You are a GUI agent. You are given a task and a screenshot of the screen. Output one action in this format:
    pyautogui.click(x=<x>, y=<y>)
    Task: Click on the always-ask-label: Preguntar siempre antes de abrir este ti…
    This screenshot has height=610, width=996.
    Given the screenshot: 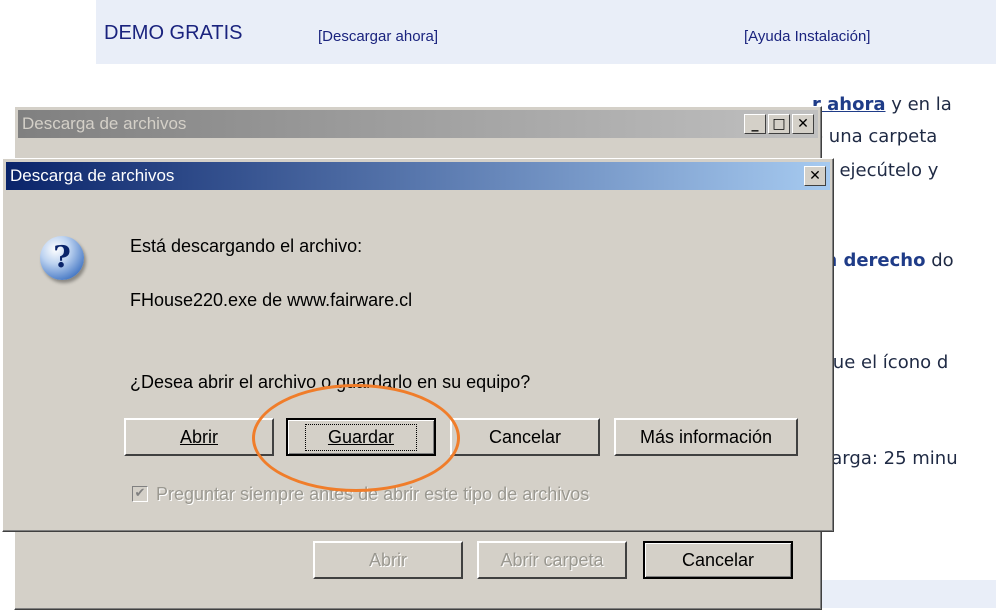 What is the action you would take?
    pyautogui.click(x=373, y=494)
    